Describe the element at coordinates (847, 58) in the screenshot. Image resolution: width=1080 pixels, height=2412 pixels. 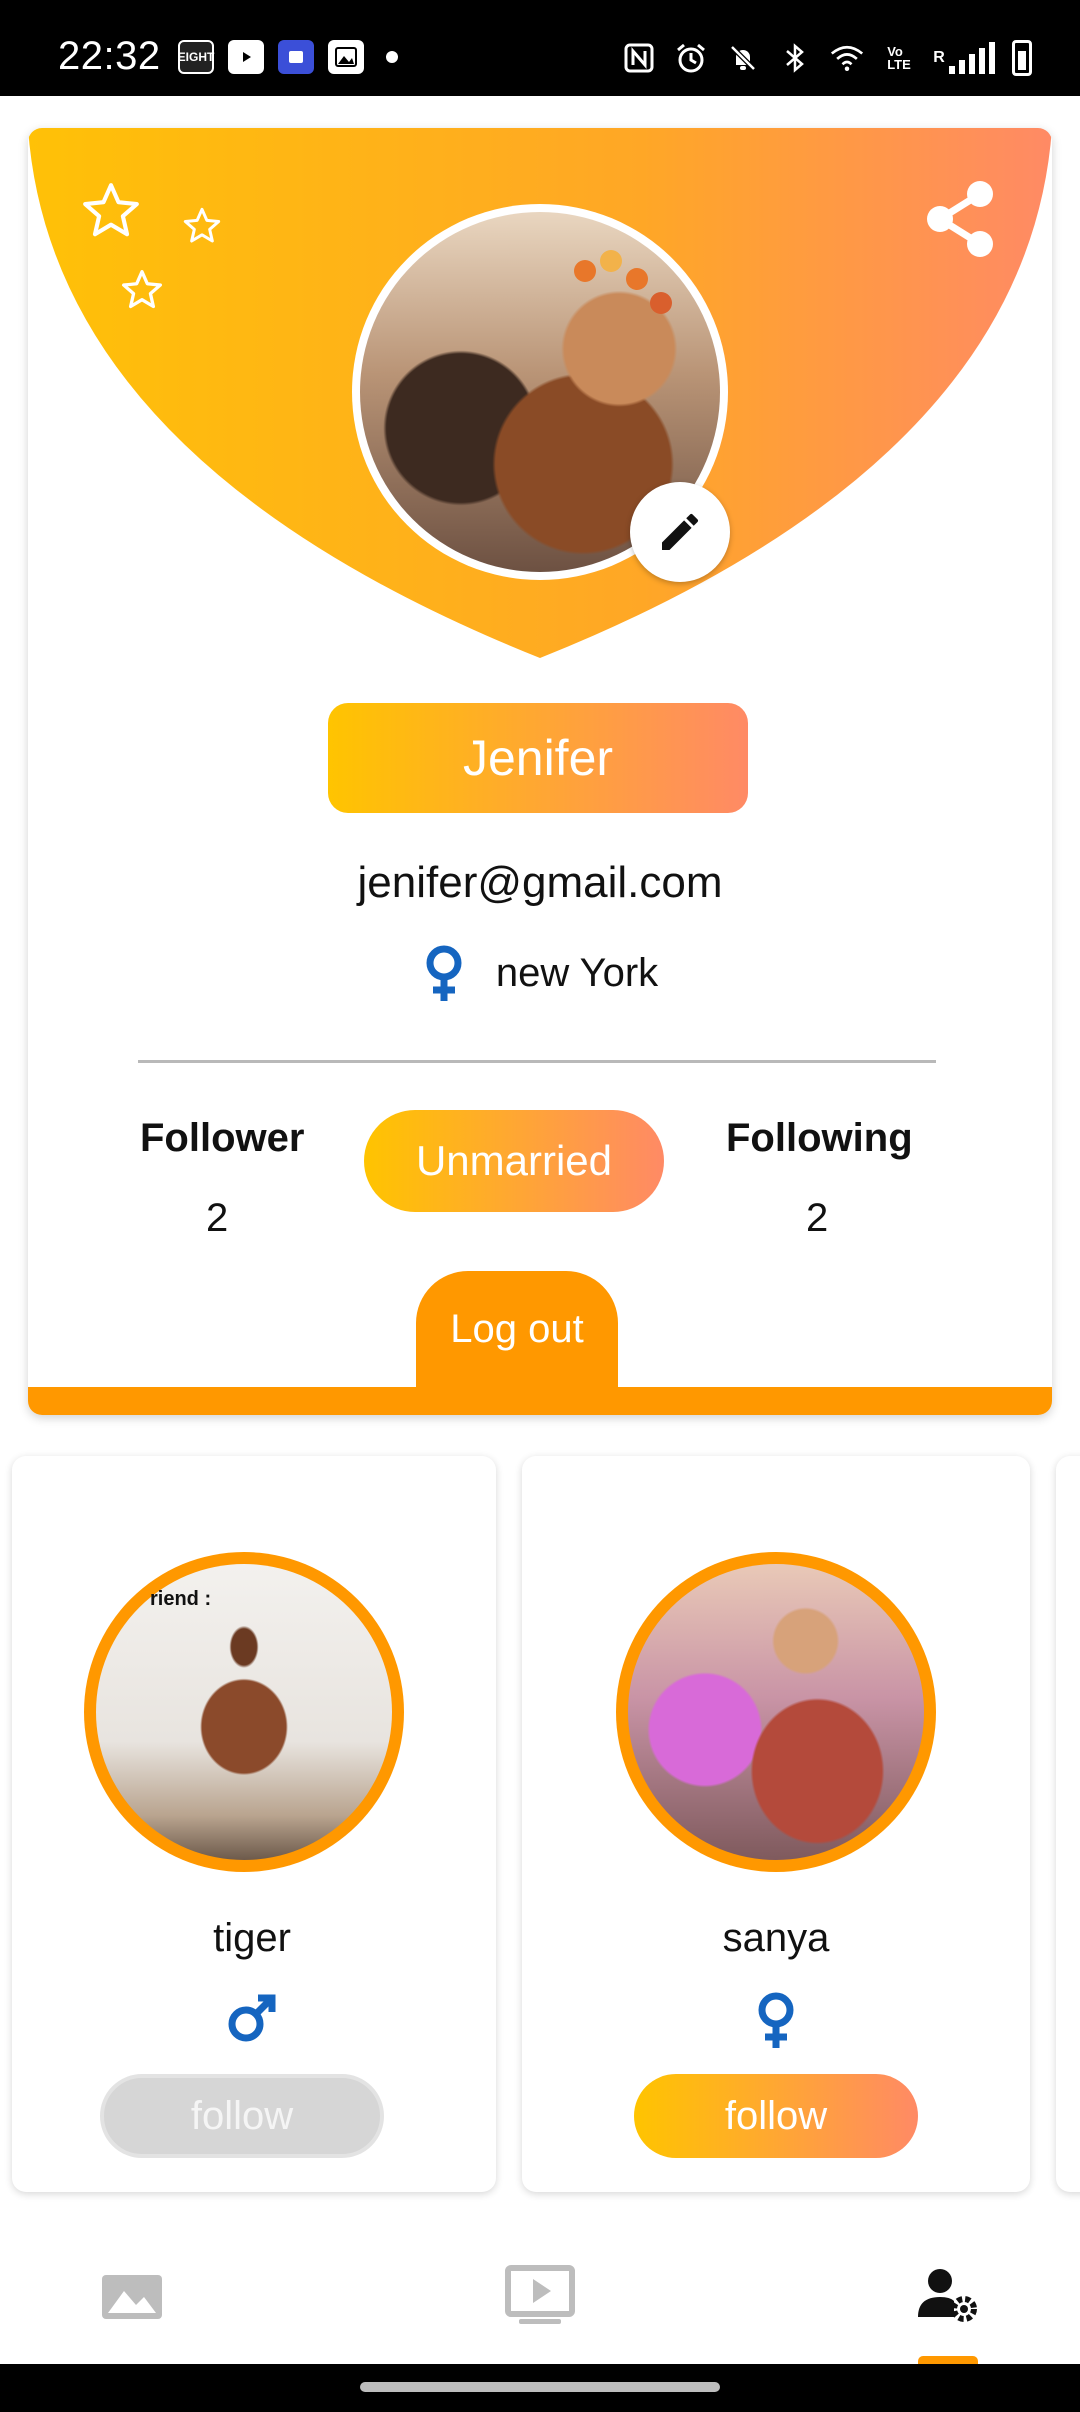
I see `wifi-icon` at that location.